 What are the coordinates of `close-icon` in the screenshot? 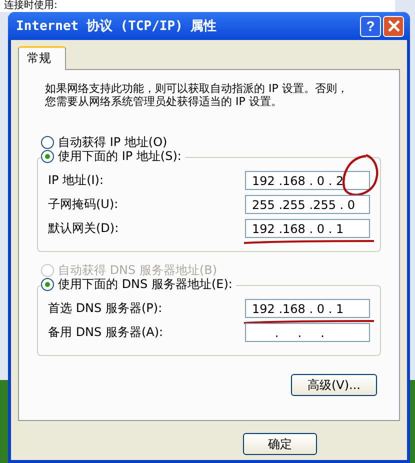 It's located at (394, 26).